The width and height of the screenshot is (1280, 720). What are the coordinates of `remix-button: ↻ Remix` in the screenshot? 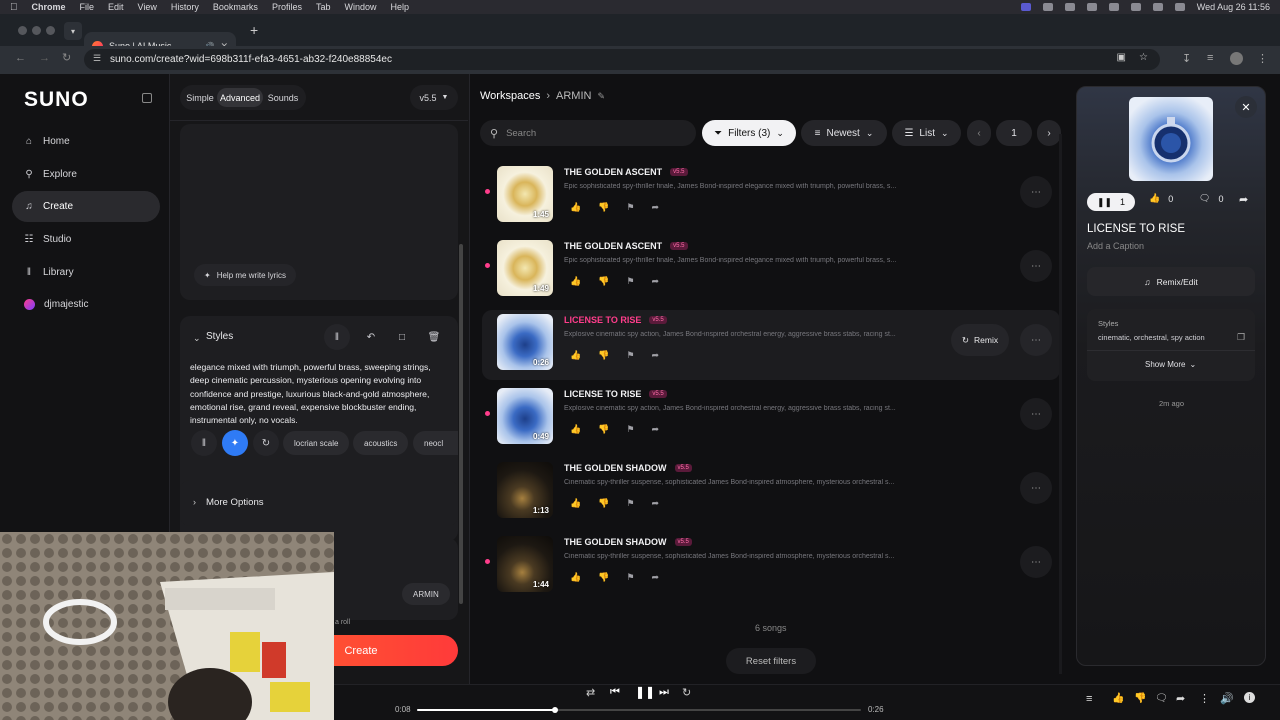 It's located at (980, 340).